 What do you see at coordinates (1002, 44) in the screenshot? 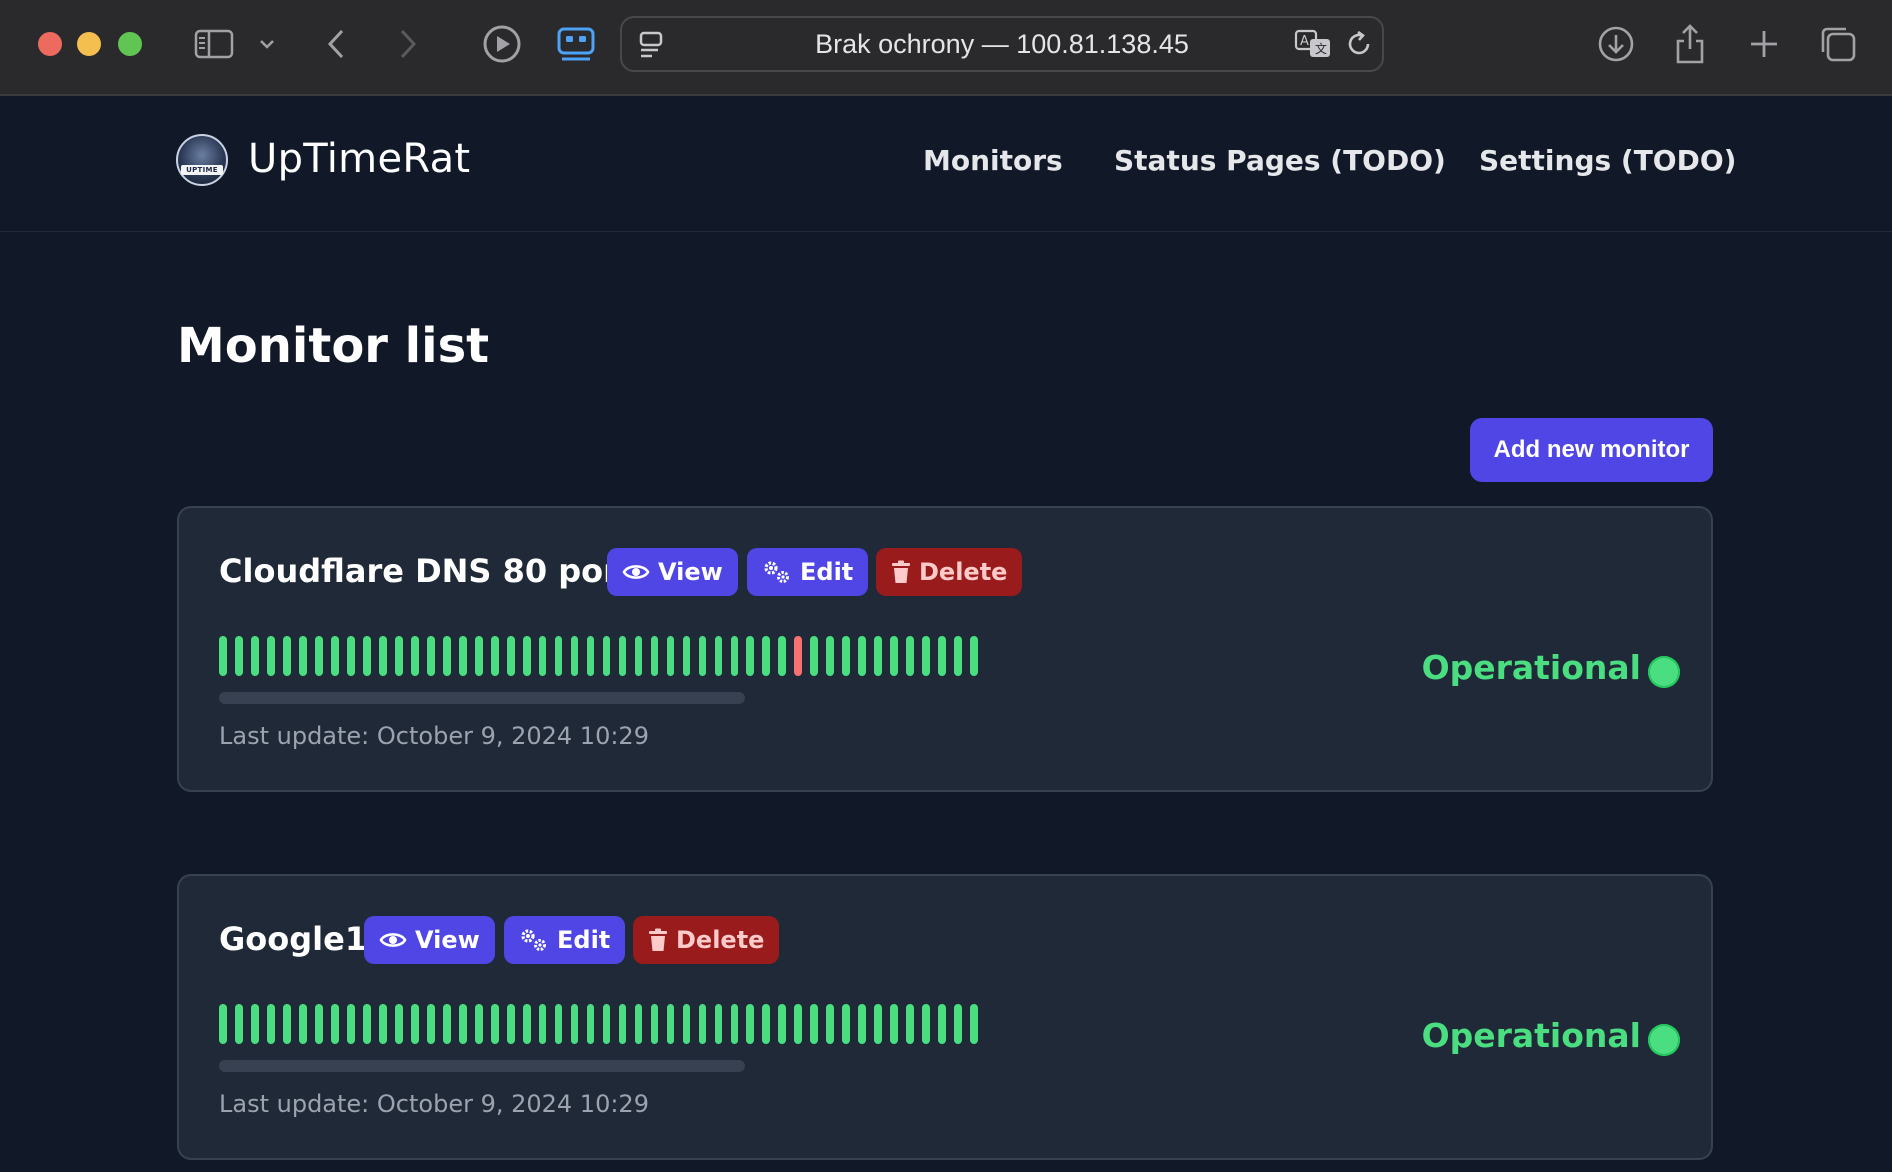
I see `address-bar: Brak ochrony — 100.81.138.45 A文` at bounding box center [1002, 44].